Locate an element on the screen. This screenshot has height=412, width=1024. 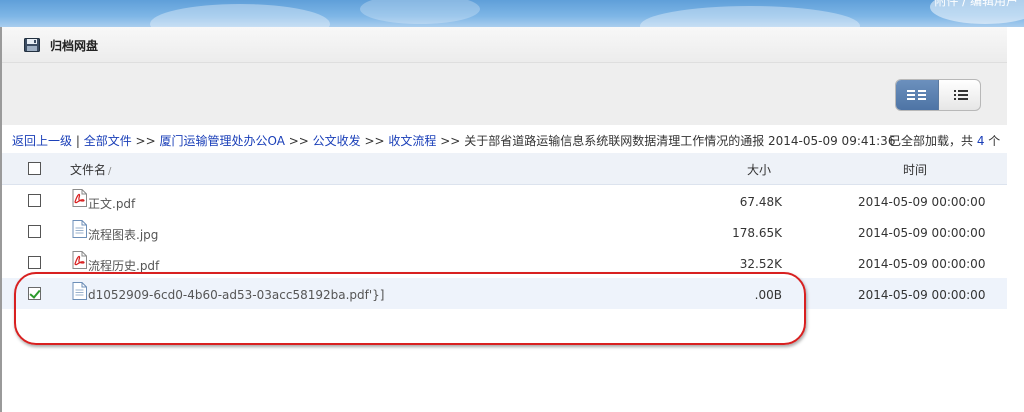
file-name: 正文.pdf is located at coordinates (111, 203).